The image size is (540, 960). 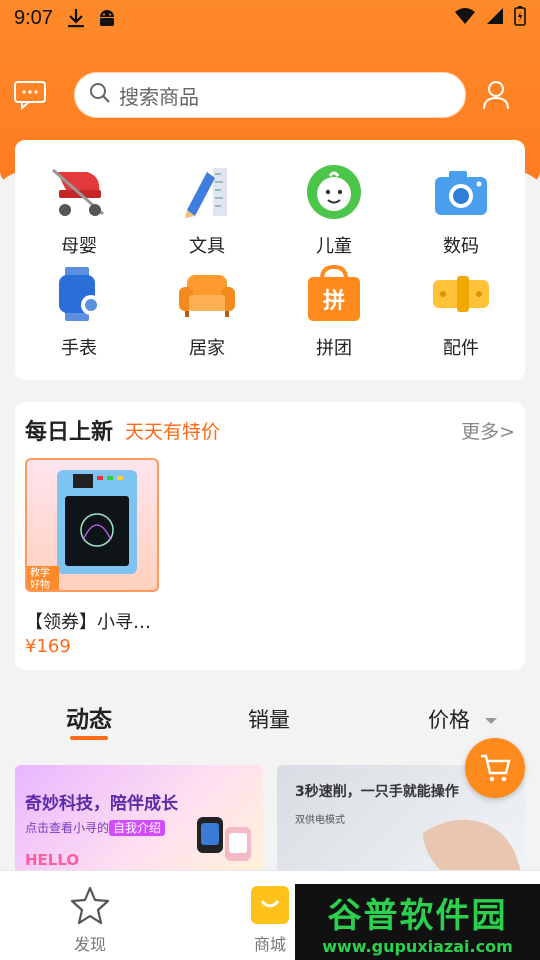 I want to click on download-icon, so click(x=76, y=18).